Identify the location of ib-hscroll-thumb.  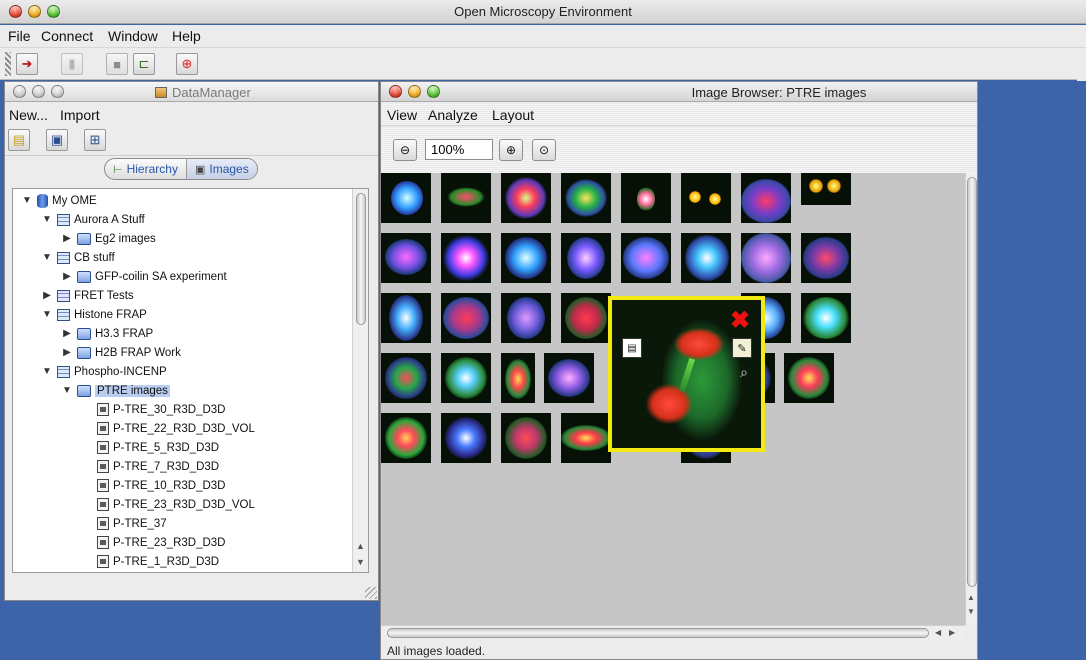
(658, 633).